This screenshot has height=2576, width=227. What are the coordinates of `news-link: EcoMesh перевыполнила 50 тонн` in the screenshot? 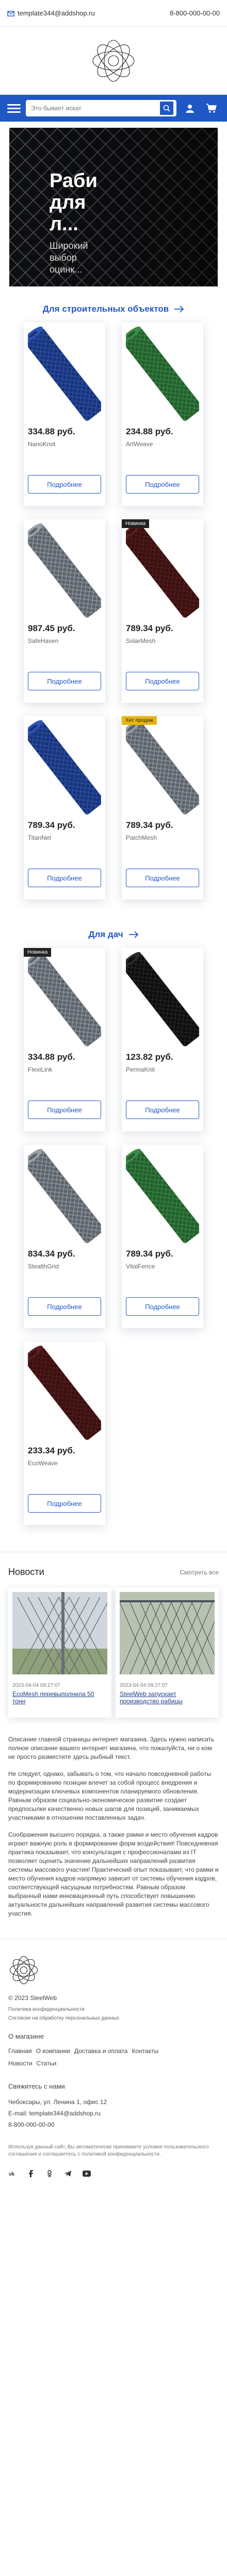 It's located at (60, 1697).